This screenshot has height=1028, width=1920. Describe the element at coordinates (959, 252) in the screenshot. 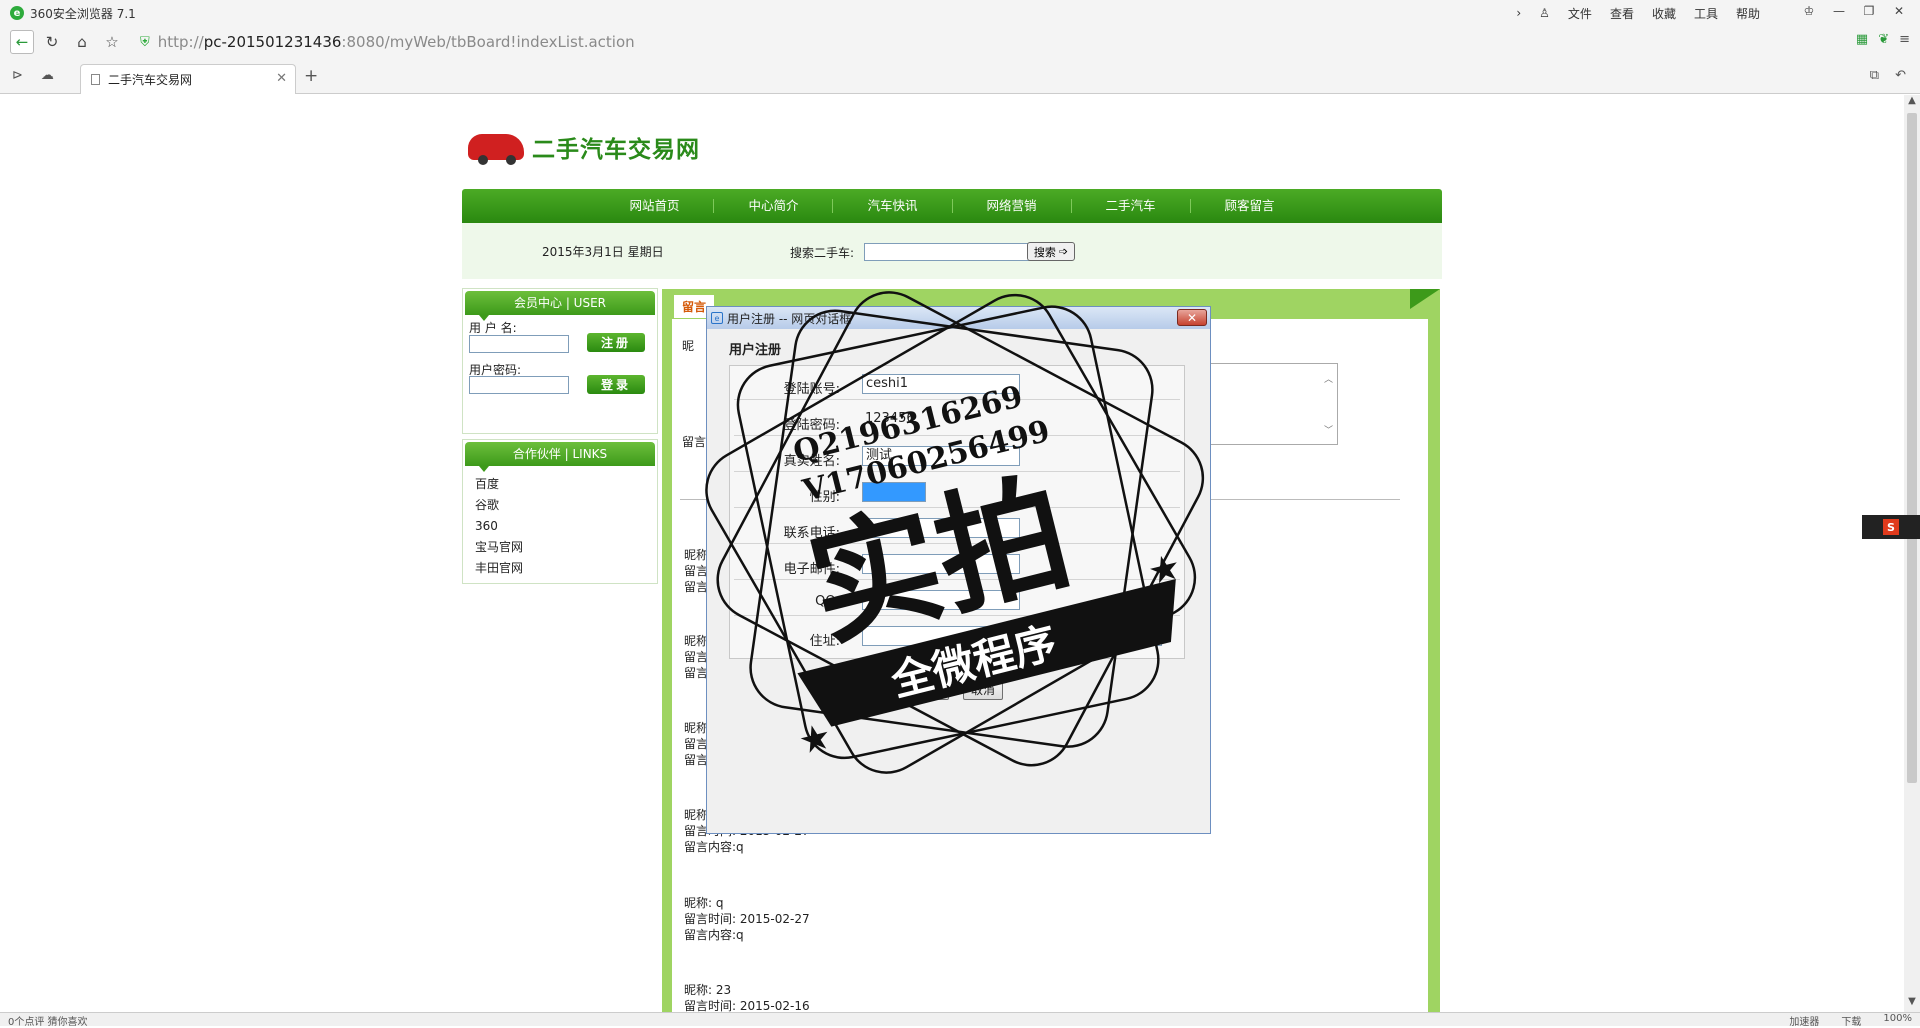

I see `search-input` at that location.